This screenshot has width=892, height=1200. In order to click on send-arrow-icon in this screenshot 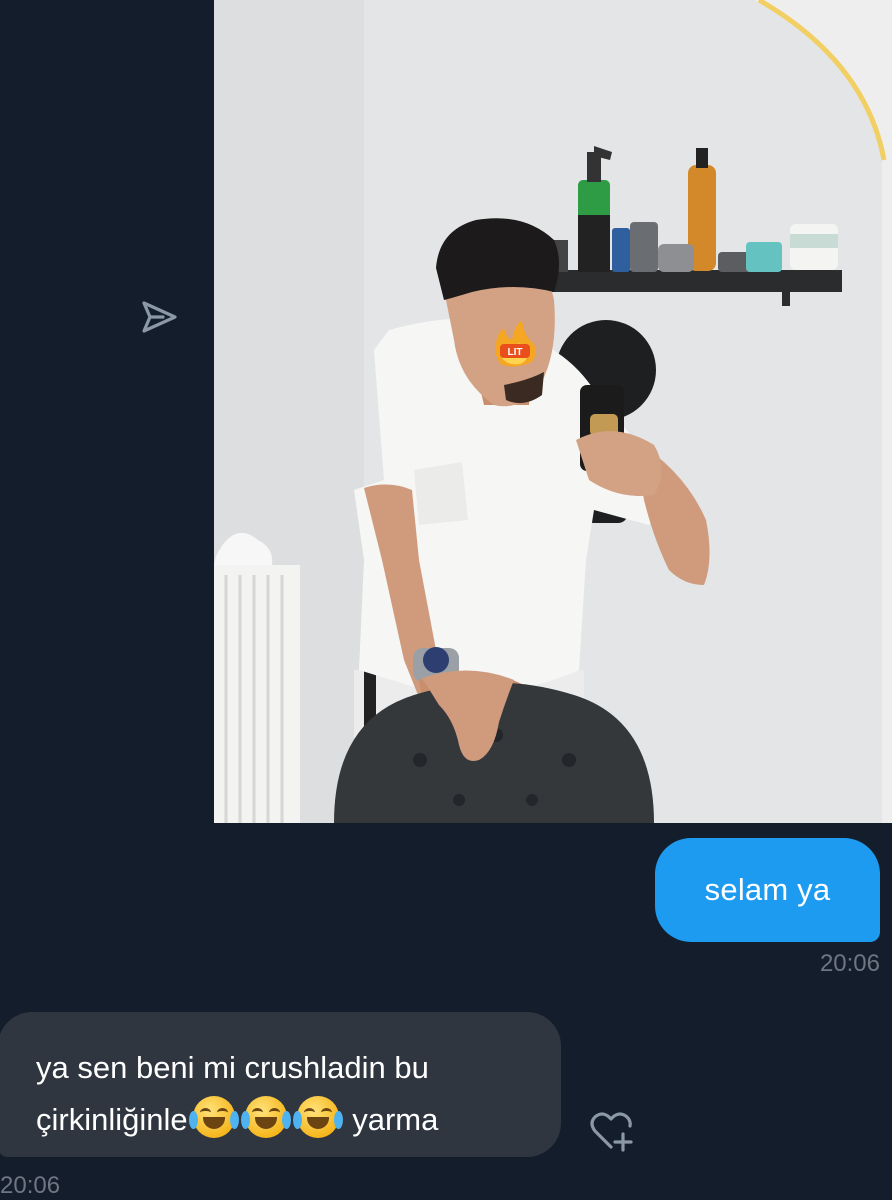, I will do `click(159, 319)`.